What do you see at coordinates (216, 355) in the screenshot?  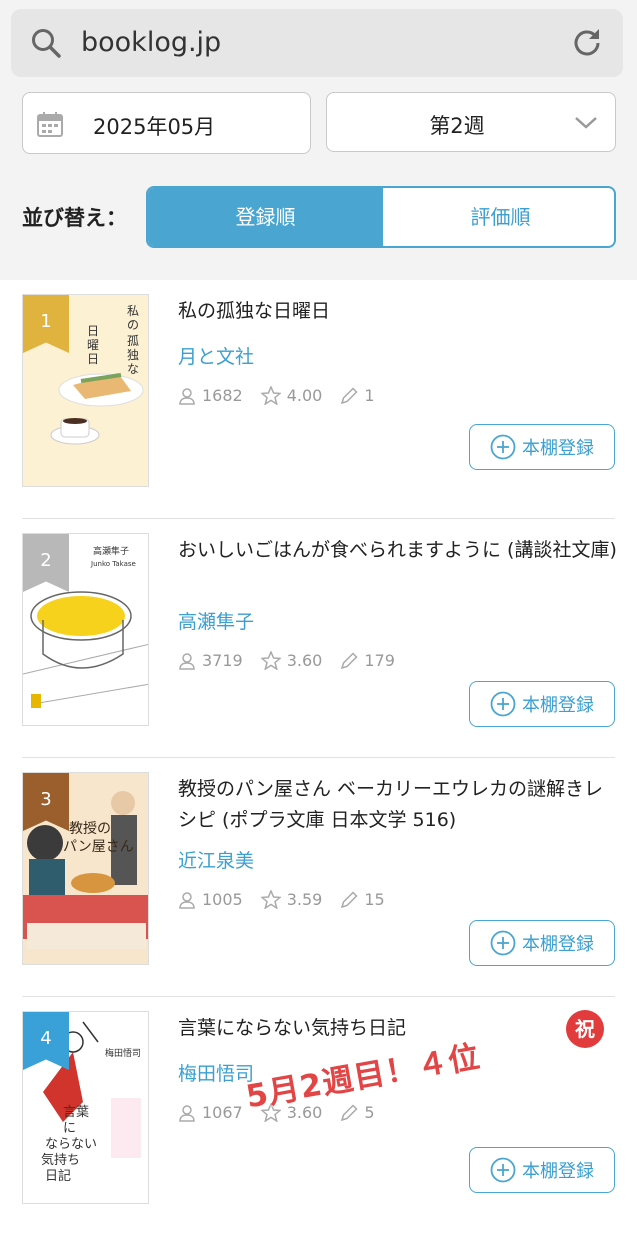 I see `book-author: 月と文社` at bounding box center [216, 355].